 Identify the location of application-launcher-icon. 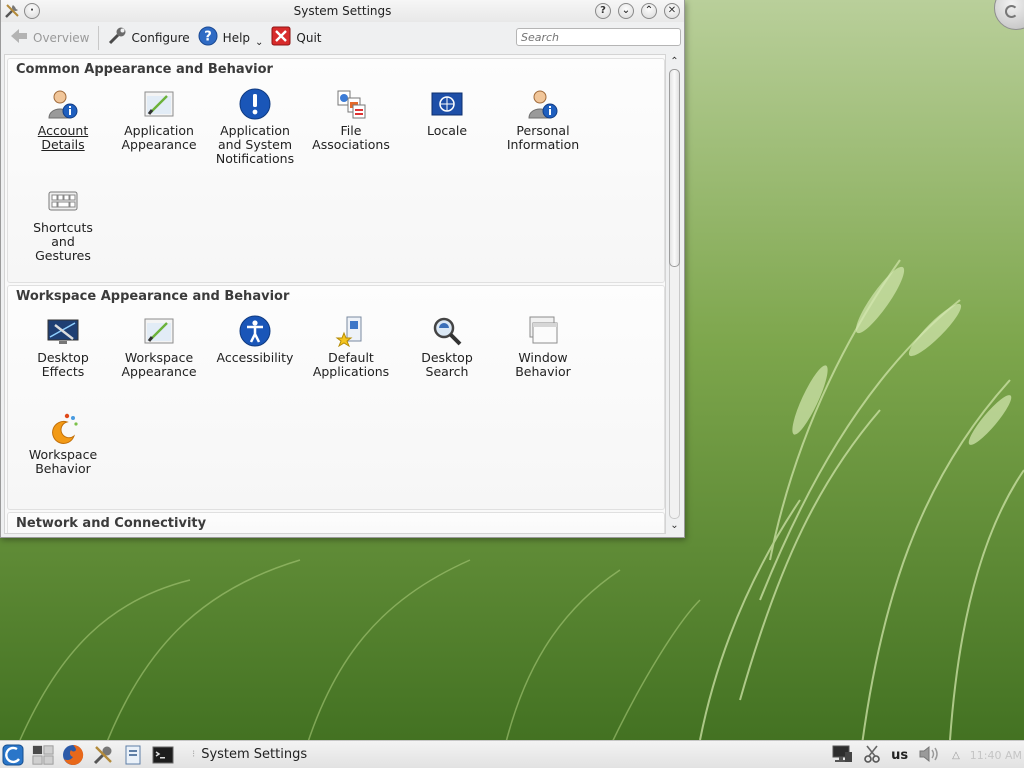
(13, 755).